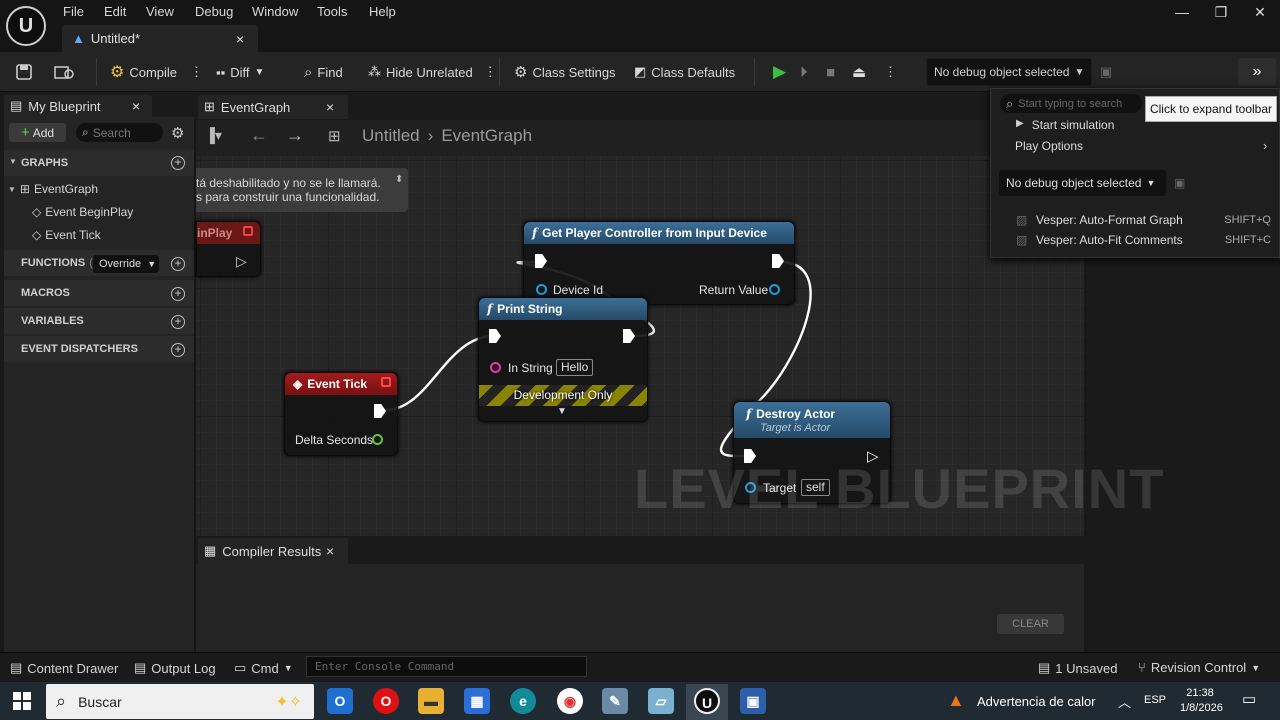 This screenshot has width=1280, height=720. What do you see at coordinates (570, 701) in the screenshot?
I see `chrome-icon: ◉` at bounding box center [570, 701].